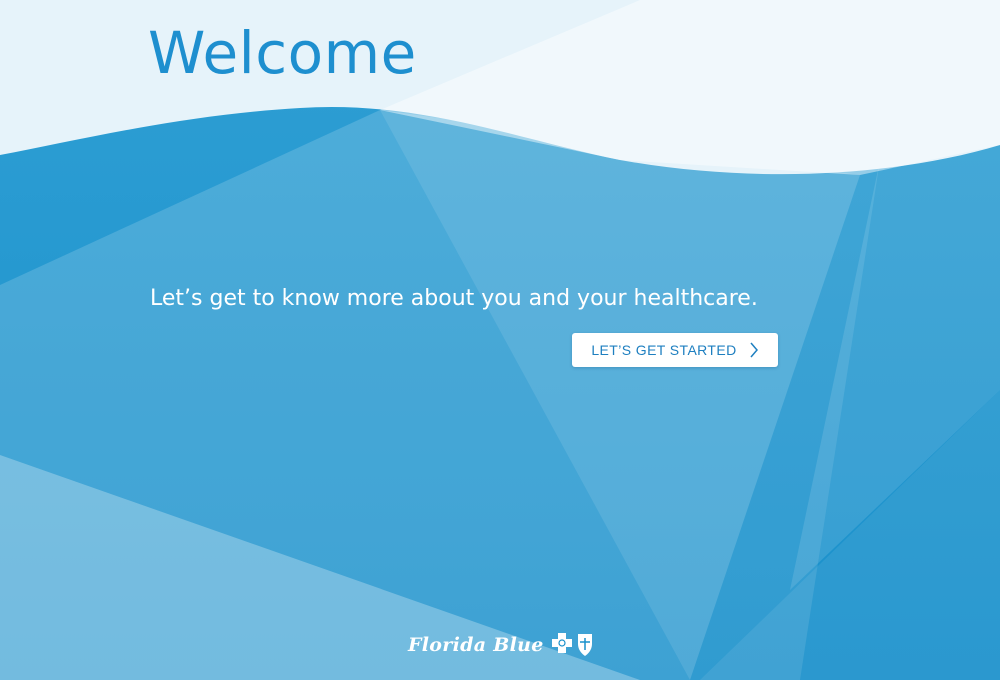  I want to click on brand-logo: Florida Blue, so click(502, 645).